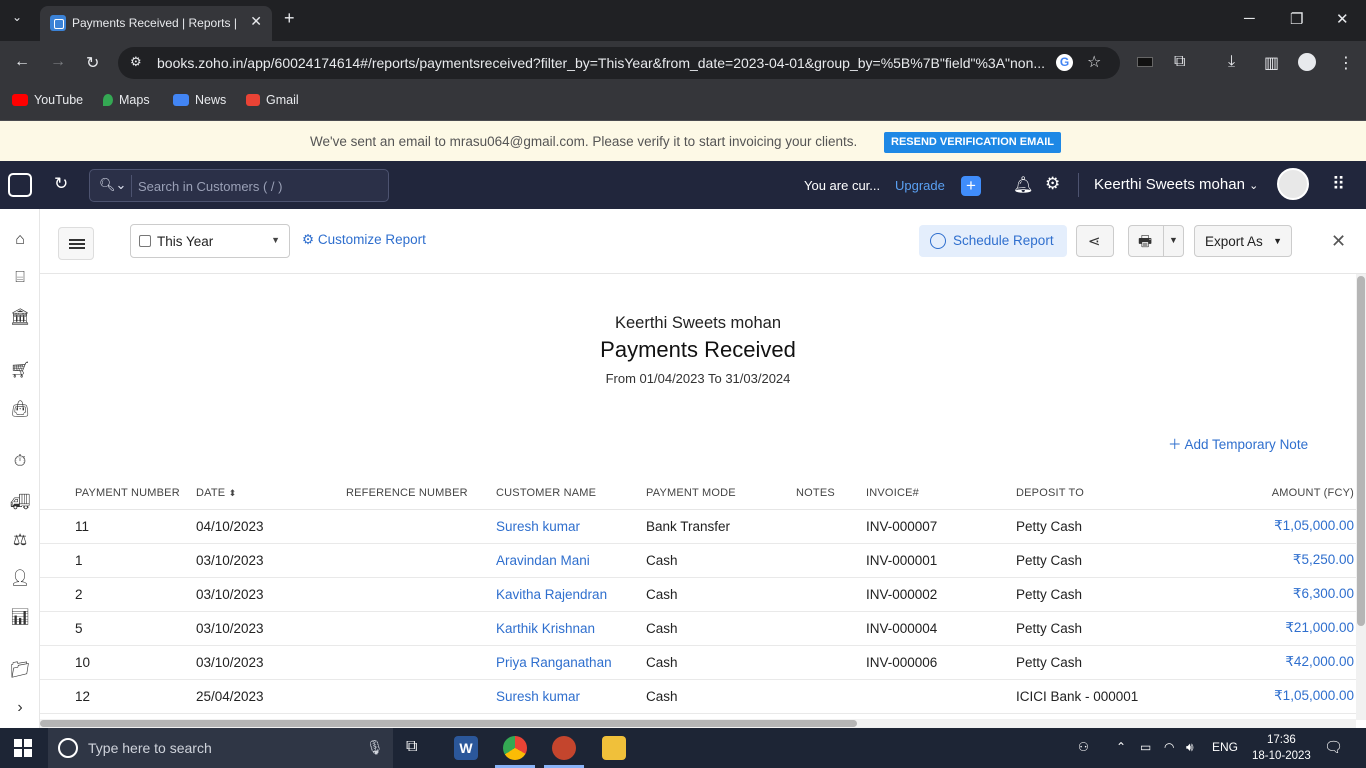 The height and width of the screenshot is (768, 1366). I want to click on extension-icon, so click(1145, 62).